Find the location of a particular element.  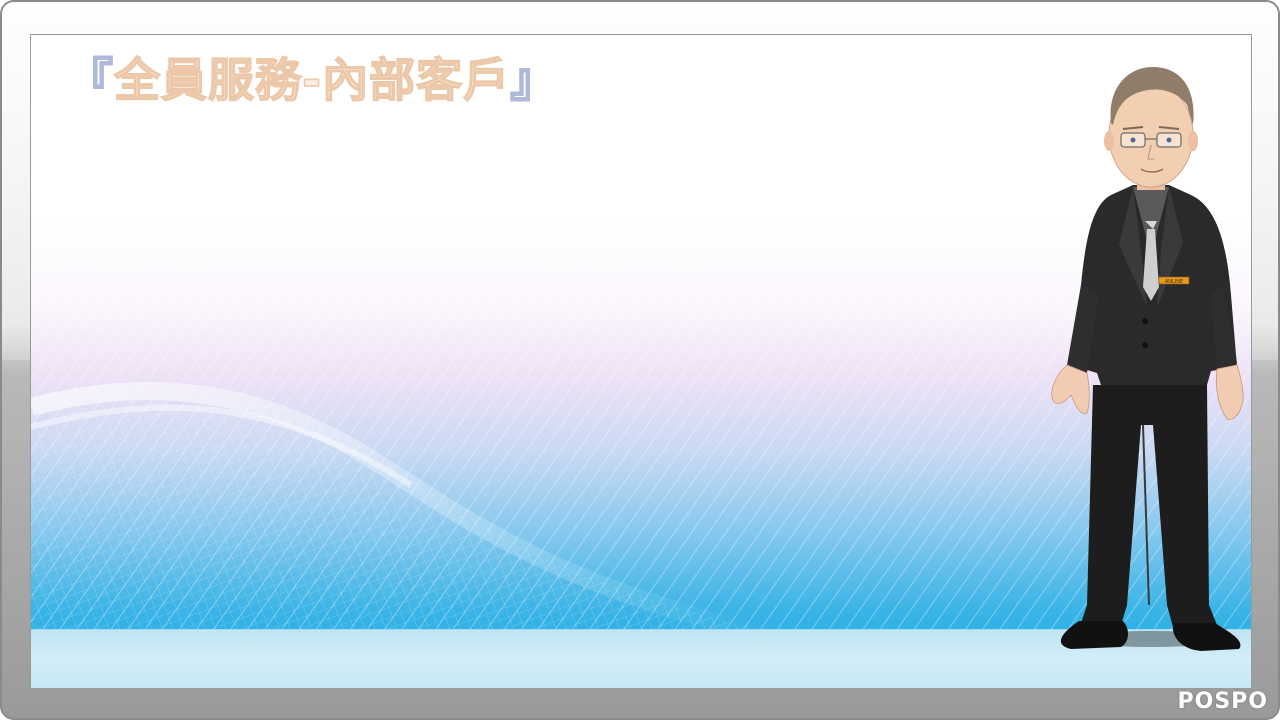

title-text: 全員服務-內部客戶 is located at coordinates (312, 80).